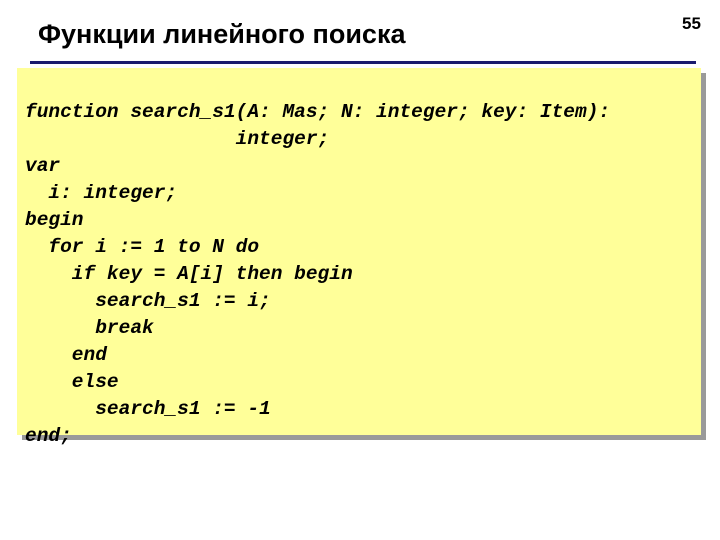 The height and width of the screenshot is (540, 720). What do you see at coordinates (148, 409) in the screenshot?
I see `code-line: search_s1 := -1` at bounding box center [148, 409].